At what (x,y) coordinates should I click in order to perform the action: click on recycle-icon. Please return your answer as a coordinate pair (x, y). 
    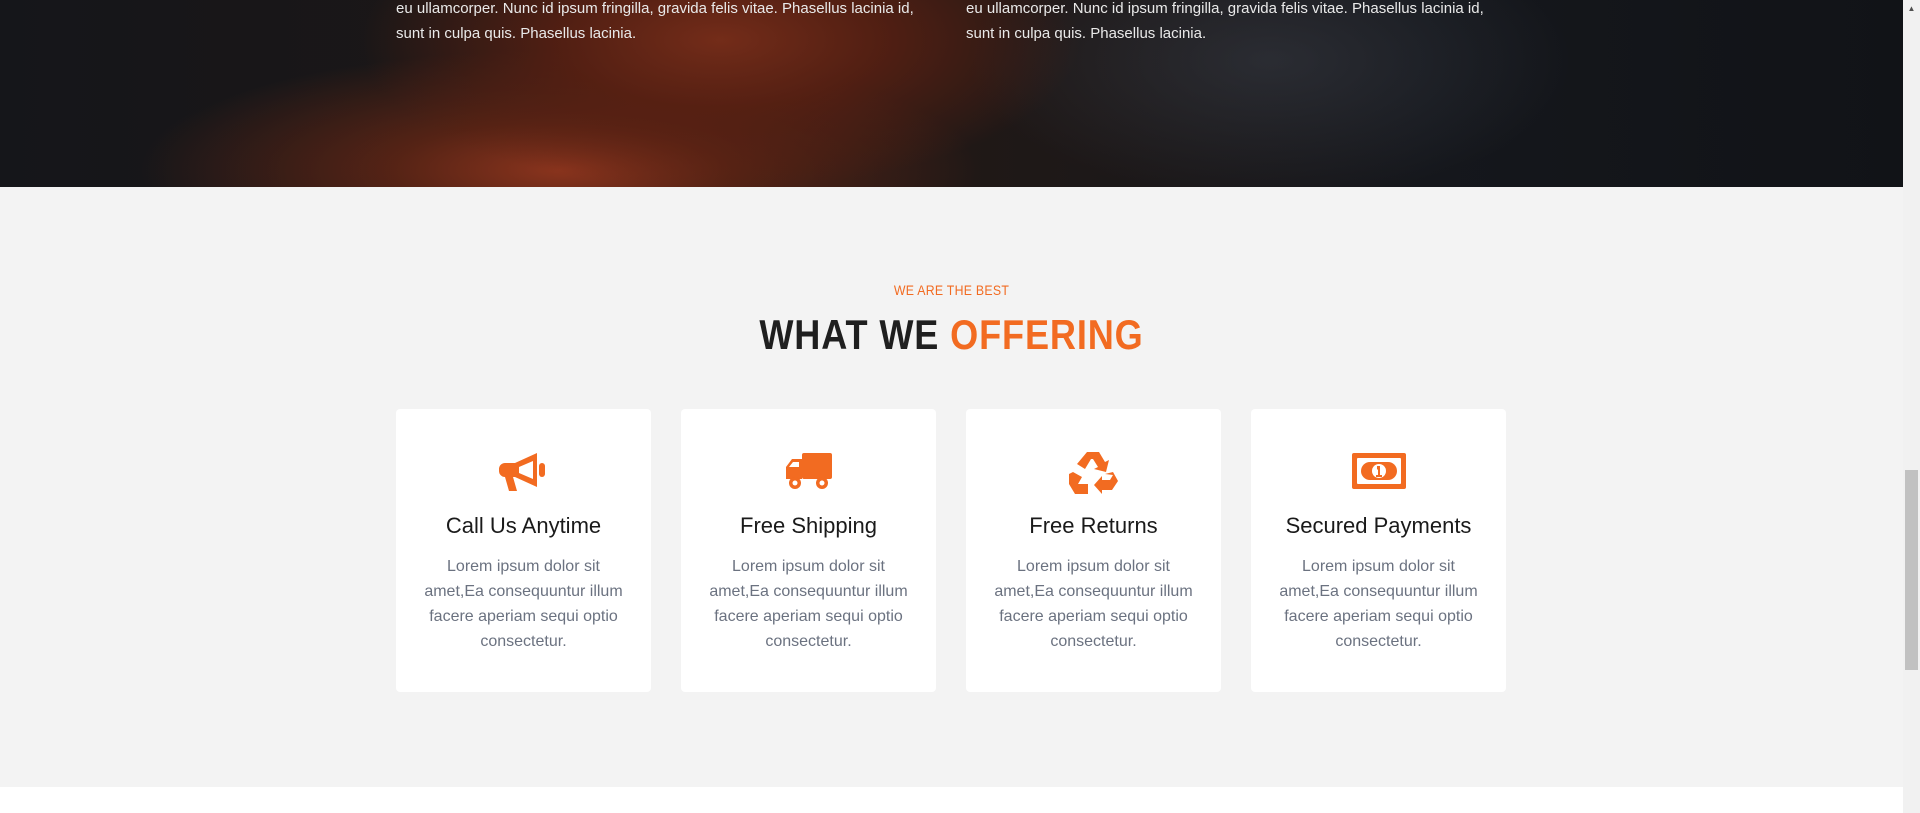
    Looking at the image, I should click on (1093, 471).